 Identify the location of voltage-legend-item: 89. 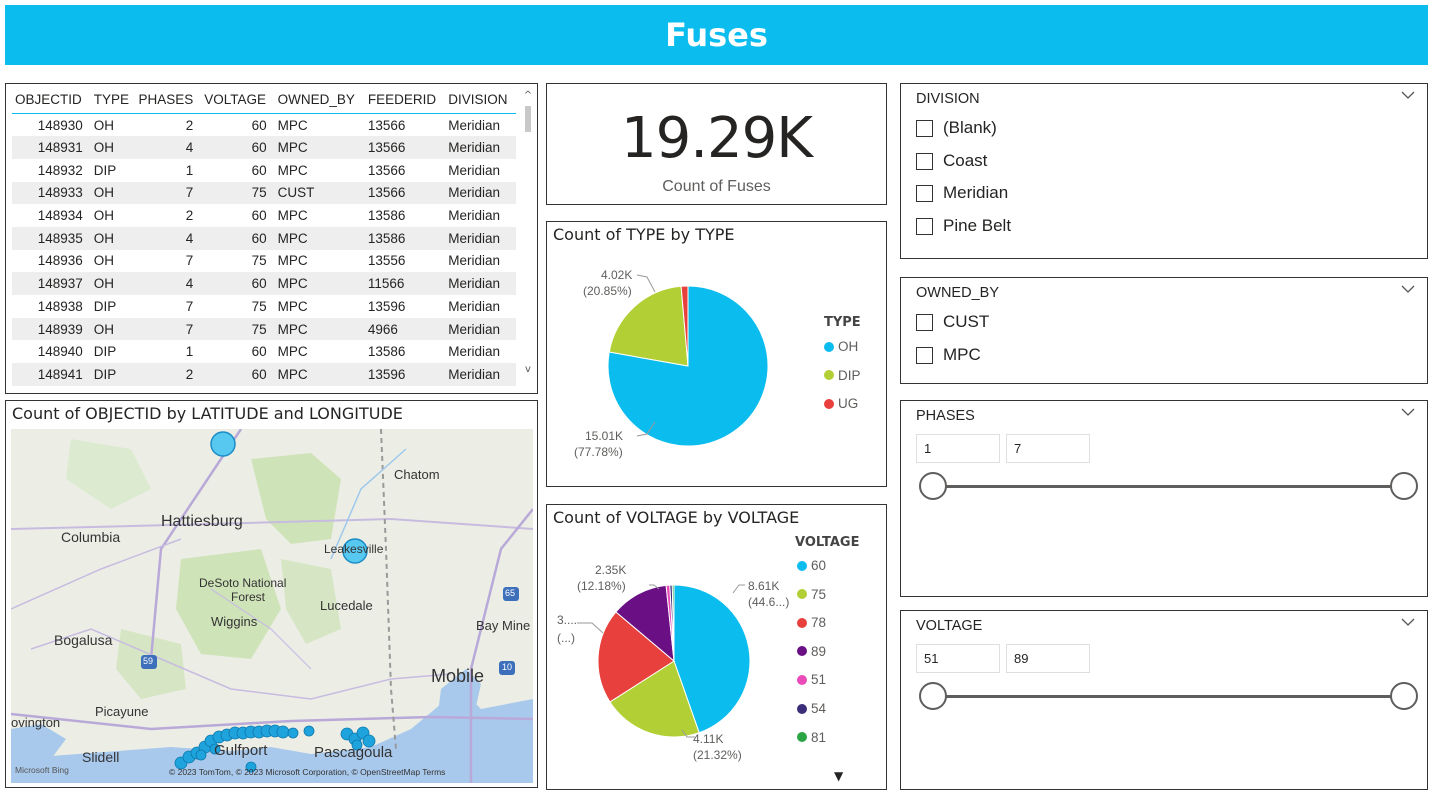
(811, 651).